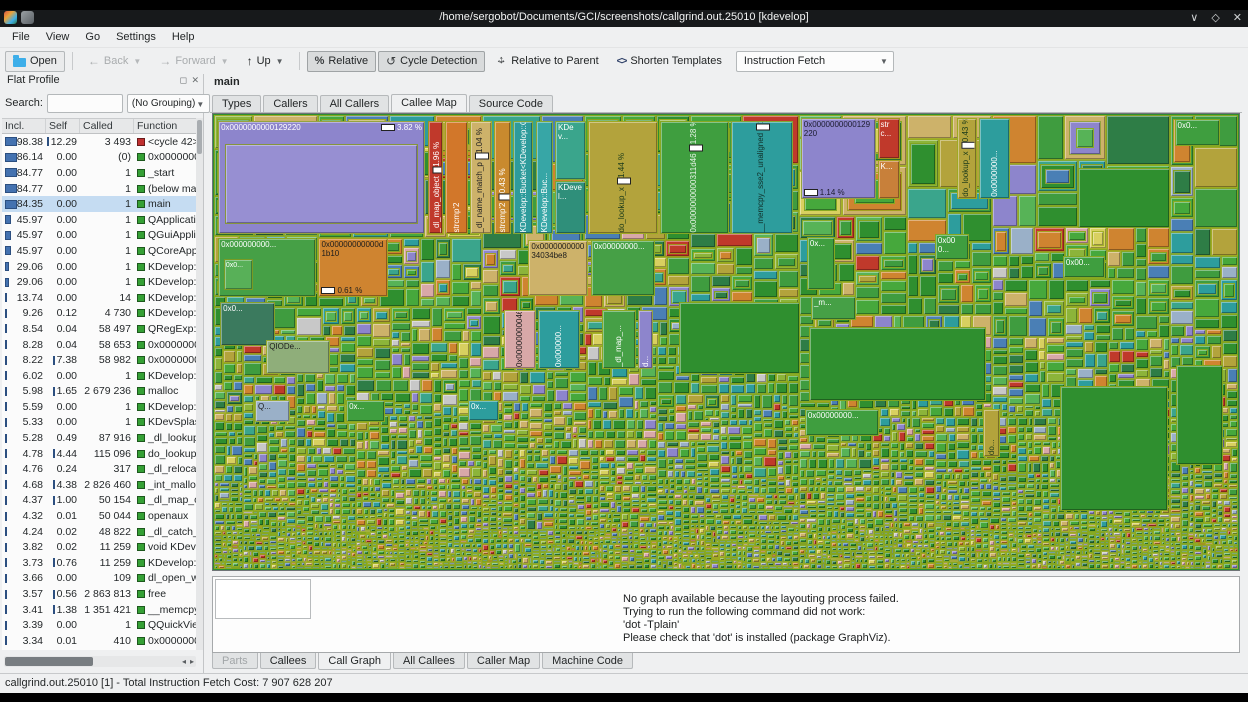 The image size is (1248, 702). What do you see at coordinates (1237, 18) in the screenshot?
I see `close-icon: ✕` at bounding box center [1237, 18].